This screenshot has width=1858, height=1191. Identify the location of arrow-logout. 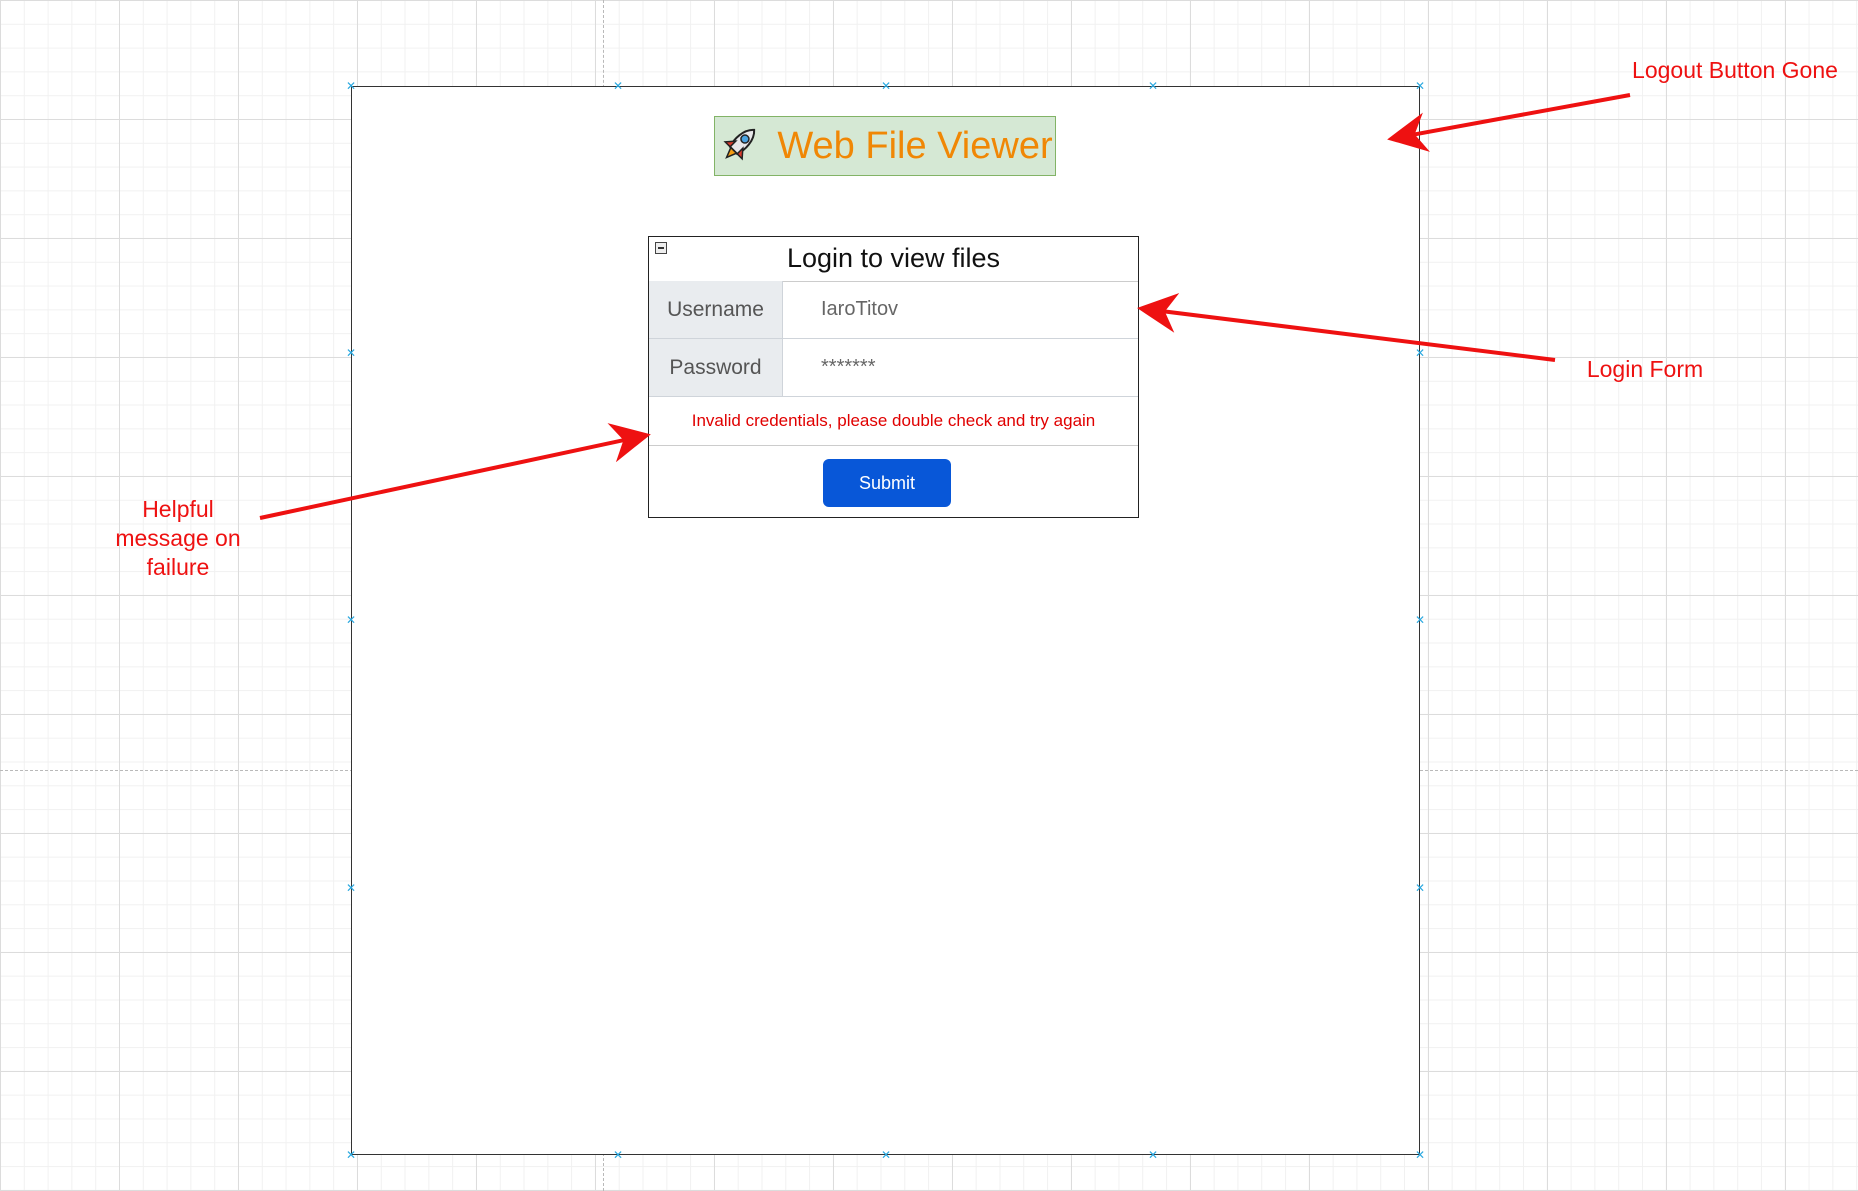
(1509, 122).